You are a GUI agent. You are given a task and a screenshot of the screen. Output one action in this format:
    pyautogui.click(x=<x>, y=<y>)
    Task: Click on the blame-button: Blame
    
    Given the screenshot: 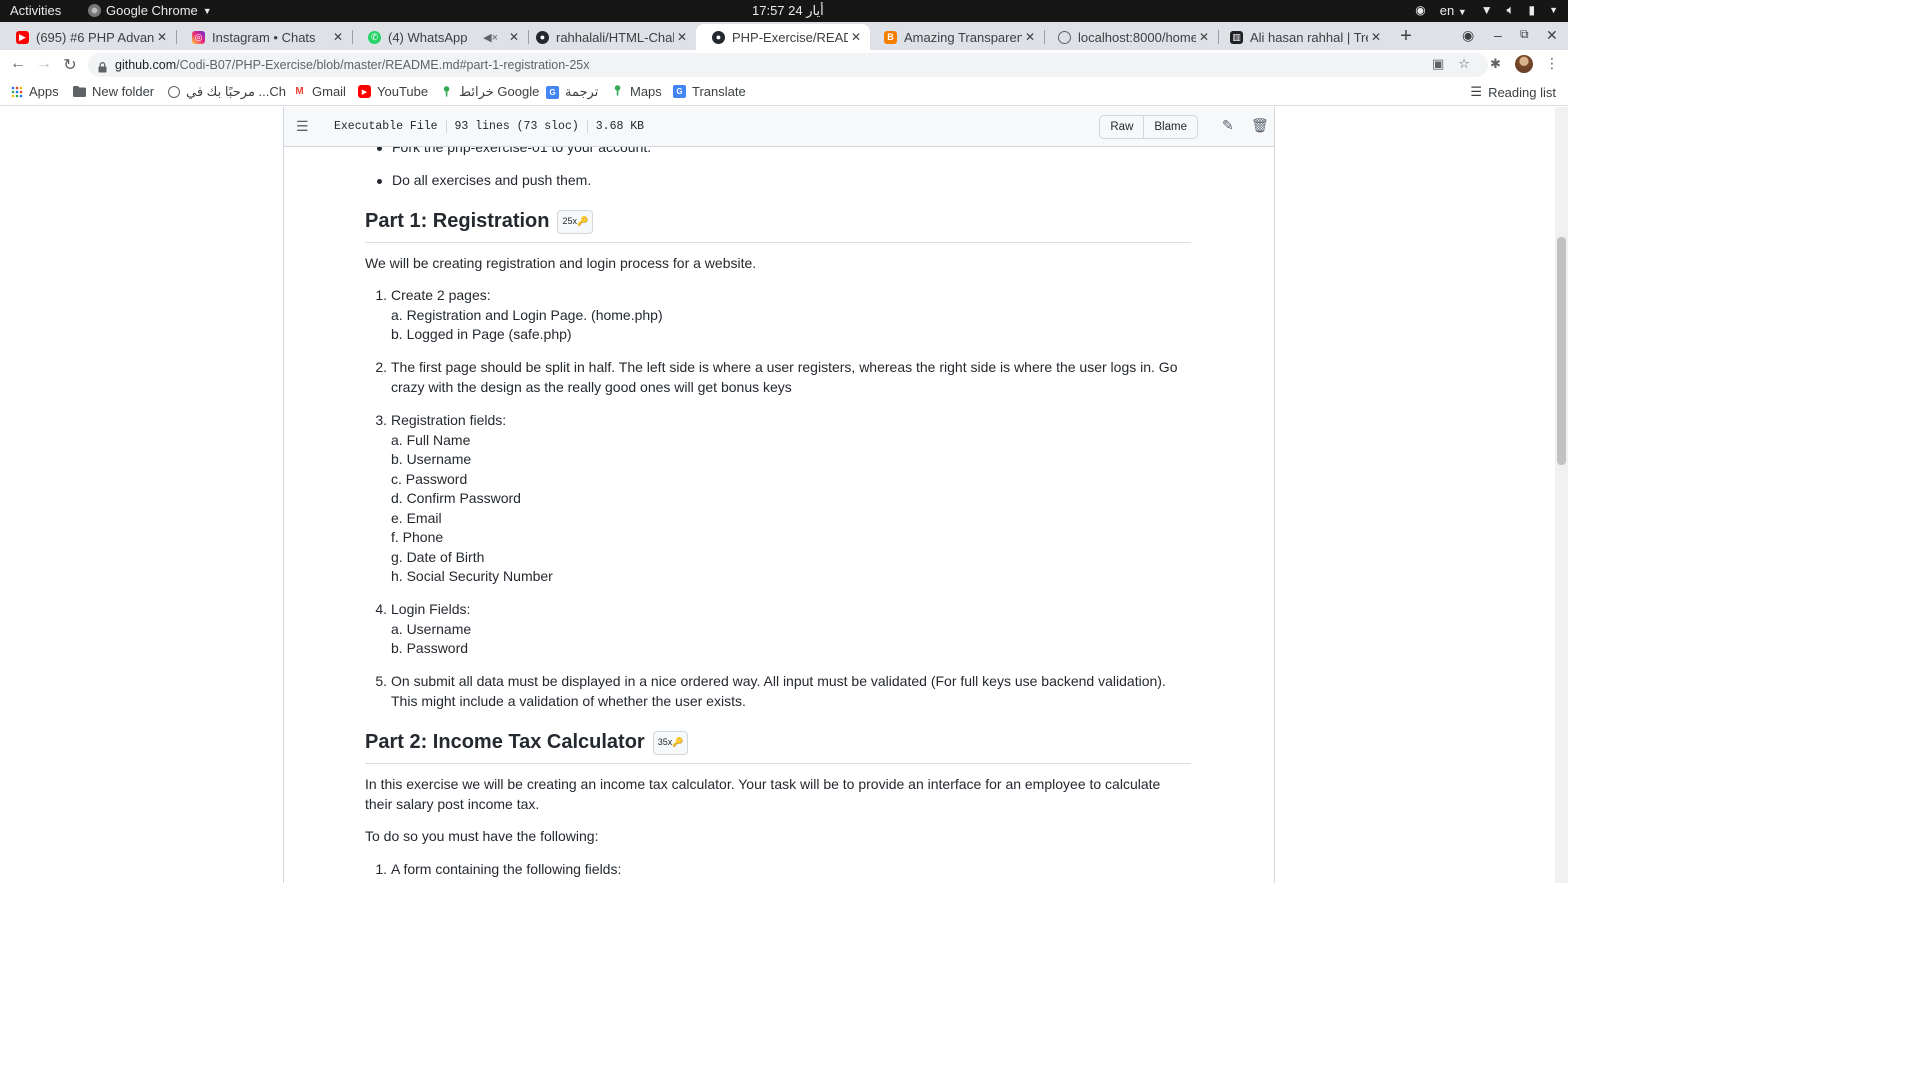 What is the action you would take?
    pyautogui.click(x=1171, y=127)
    